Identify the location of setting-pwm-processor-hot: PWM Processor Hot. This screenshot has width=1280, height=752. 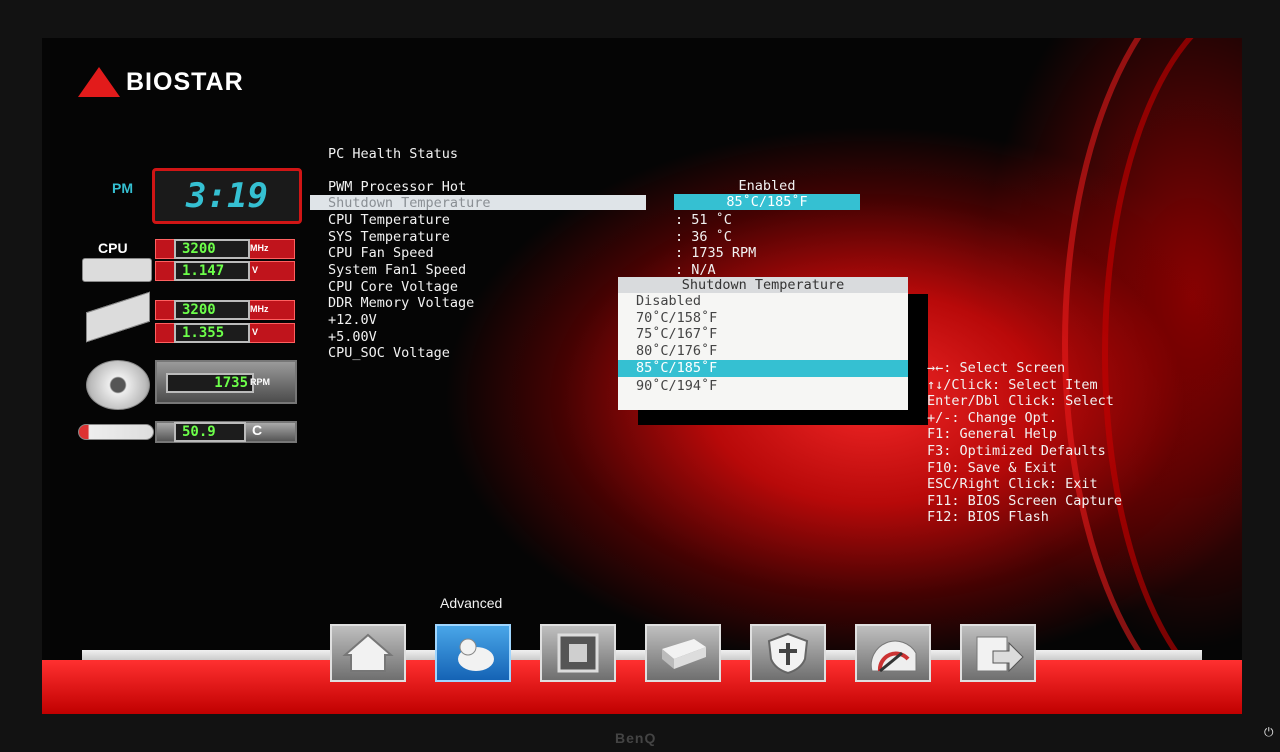
(397, 187).